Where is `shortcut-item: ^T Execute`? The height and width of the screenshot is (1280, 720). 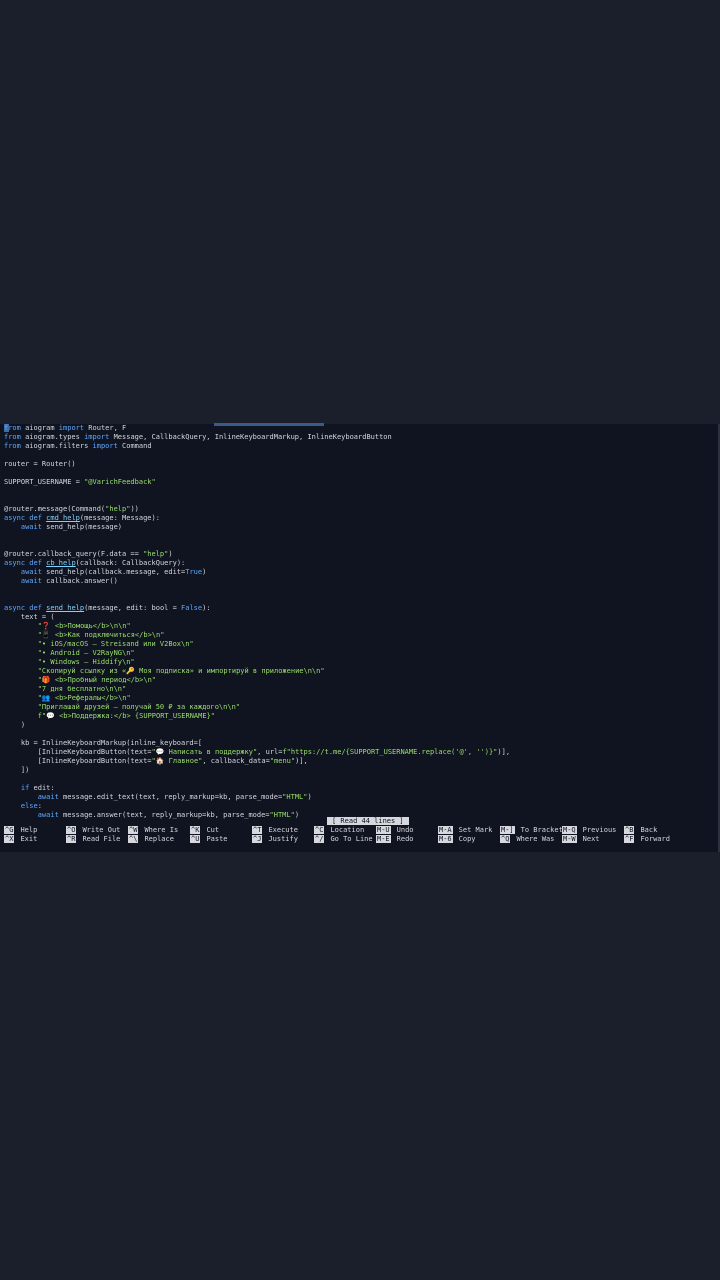
shortcut-item: ^T Execute is located at coordinates (275, 830).